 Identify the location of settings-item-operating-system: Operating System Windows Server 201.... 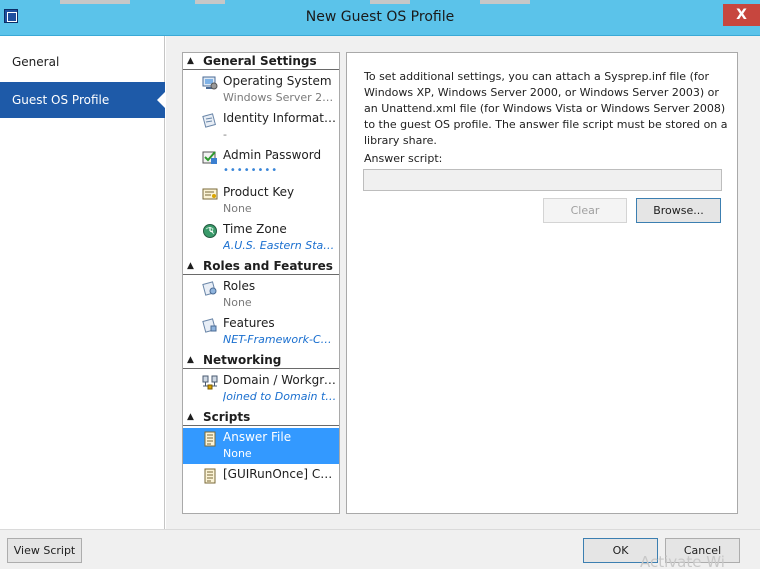
(261, 90).